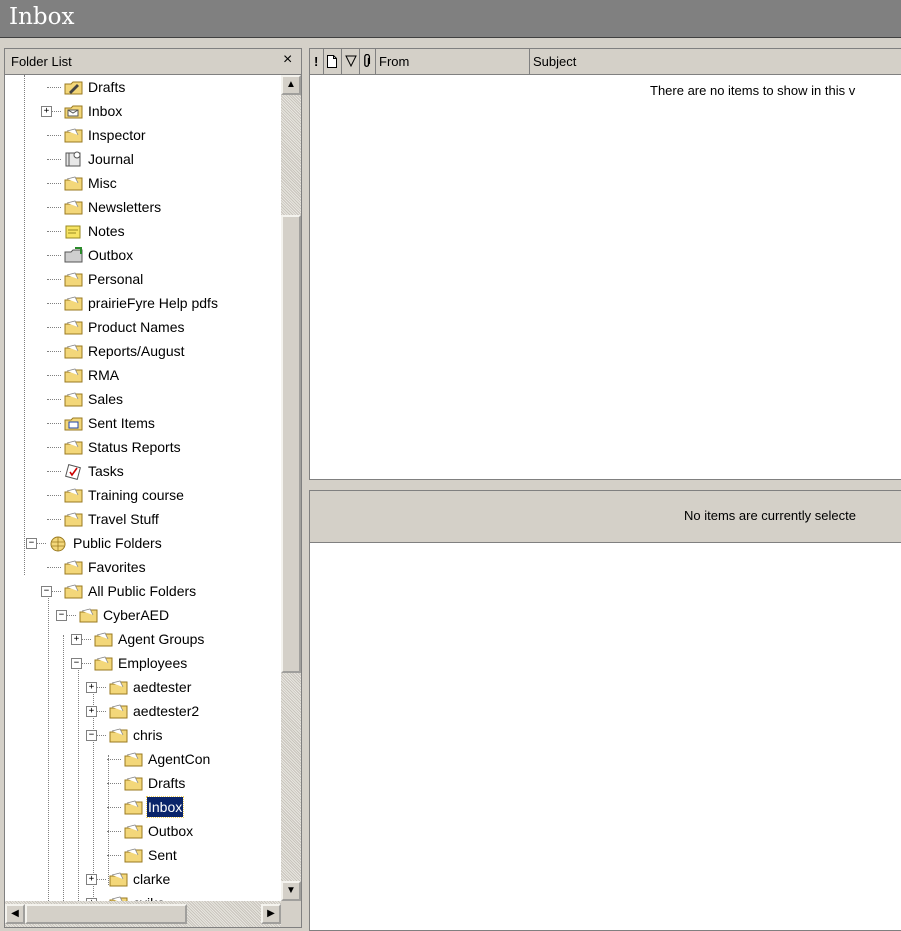  Describe the element at coordinates (73, 471) in the screenshot. I see `tasks-icon` at that location.